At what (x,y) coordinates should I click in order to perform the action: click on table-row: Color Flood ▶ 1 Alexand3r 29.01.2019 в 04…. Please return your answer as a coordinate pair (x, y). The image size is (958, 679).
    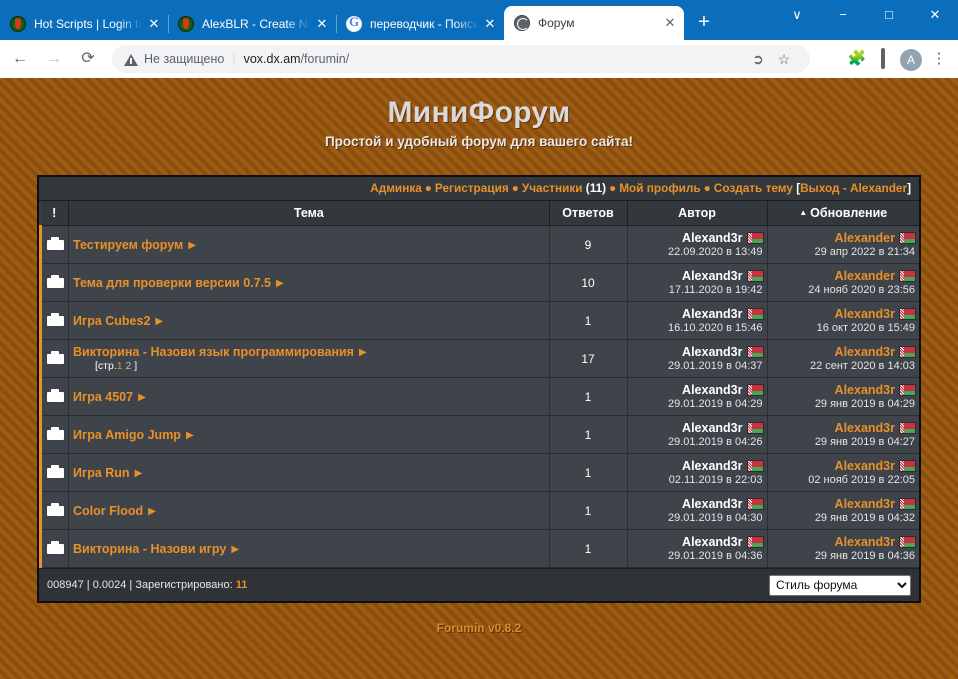
    Looking at the image, I should click on (479, 510).